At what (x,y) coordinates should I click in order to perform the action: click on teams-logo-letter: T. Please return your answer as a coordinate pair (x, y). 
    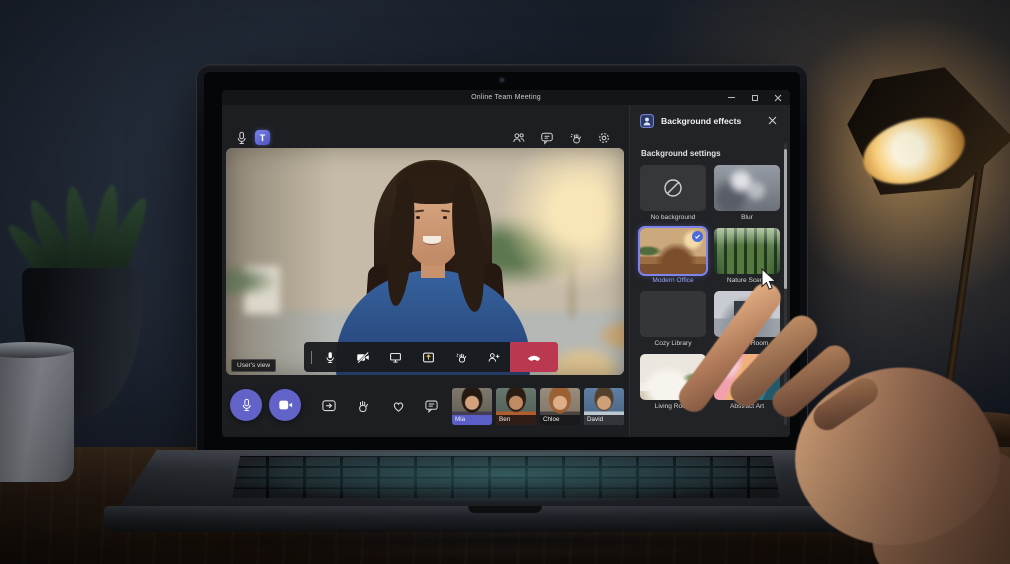
    Looking at the image, I should click on (262, 137).